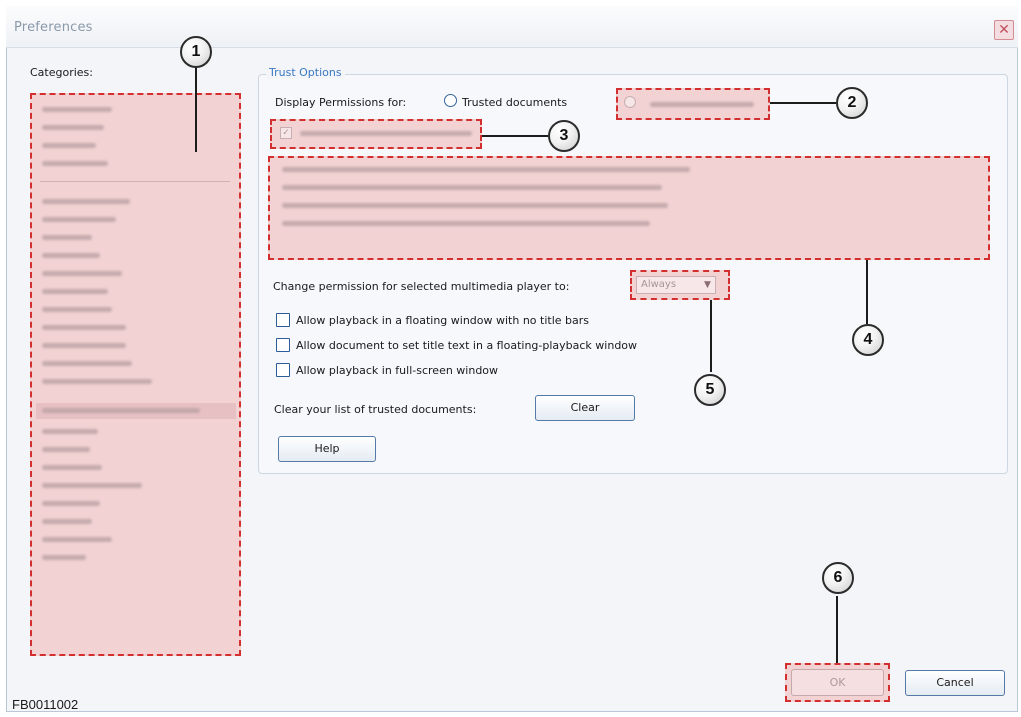 This screenshot has height=717, width=1021. What do you see at coordinates (707, 285) in the screenshot?
I see `chevron-down-icon: ▼` at bounding box center [707, 285].